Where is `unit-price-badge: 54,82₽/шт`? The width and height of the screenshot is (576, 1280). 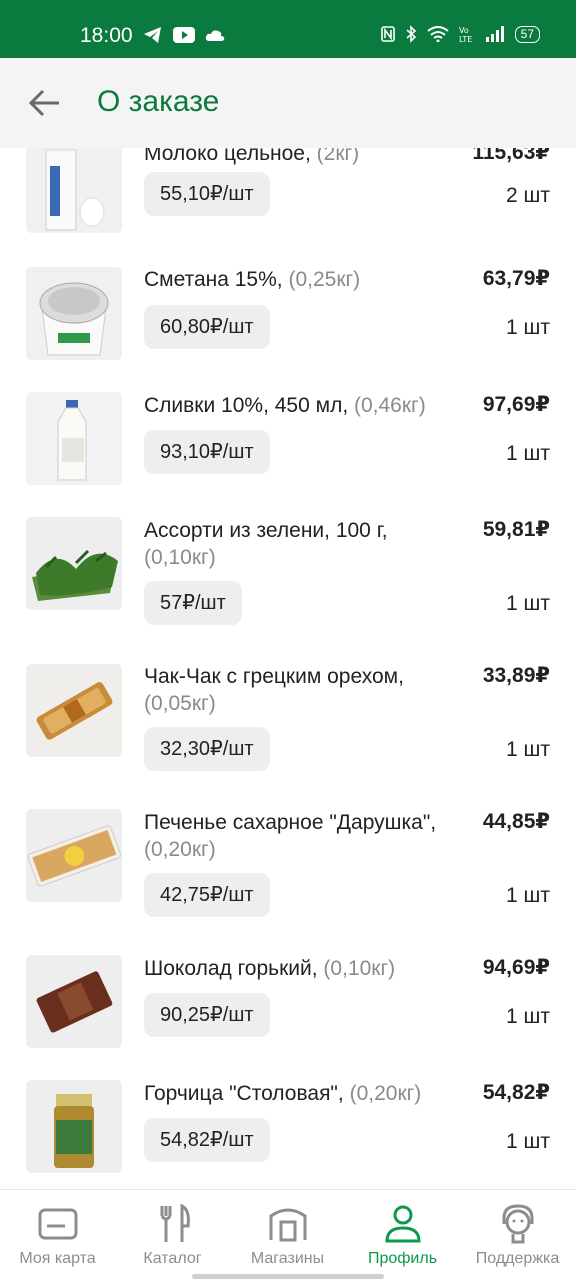 unit-price-badge: 54,82₽/шт is located at coordinates (207, 1140).